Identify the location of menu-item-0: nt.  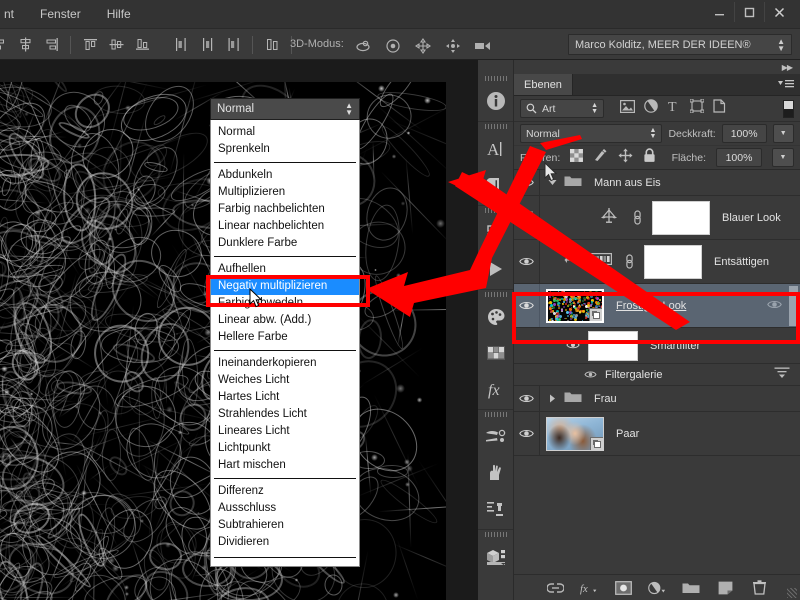
(9, 14).